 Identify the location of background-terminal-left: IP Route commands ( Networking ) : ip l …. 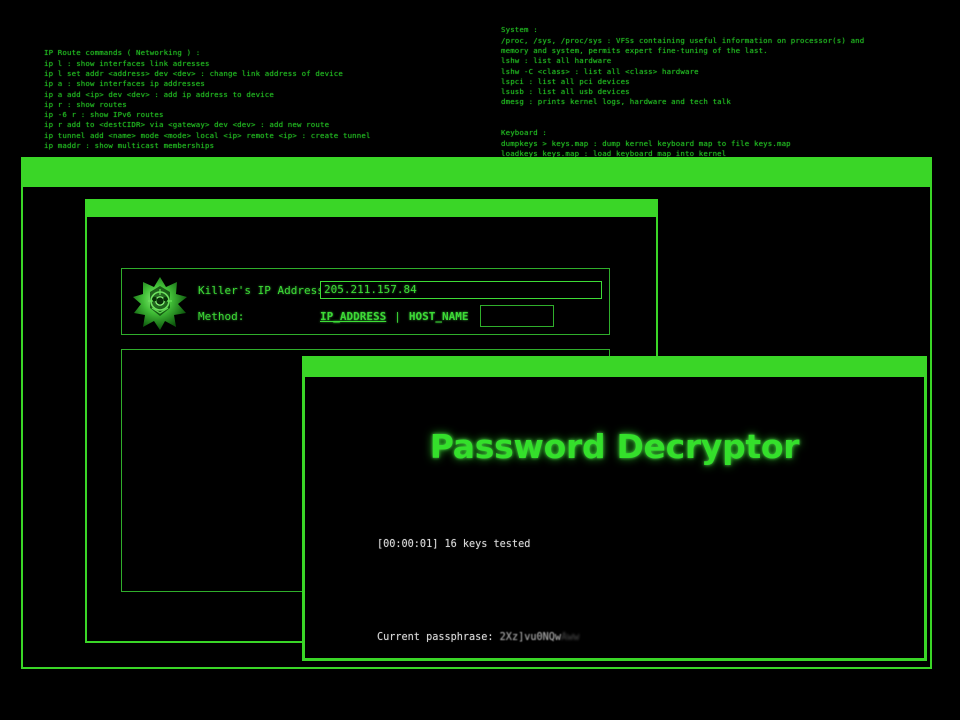
(207, 99).